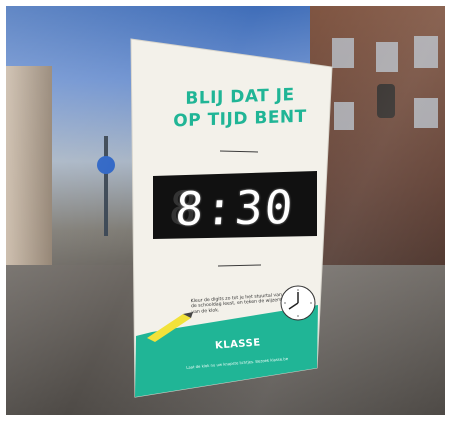 This screenshot has height=421, width=449. Describe the element at coordinates (235, 208) in the screenshot. I see `clock-display-time: 8:30` at that location.